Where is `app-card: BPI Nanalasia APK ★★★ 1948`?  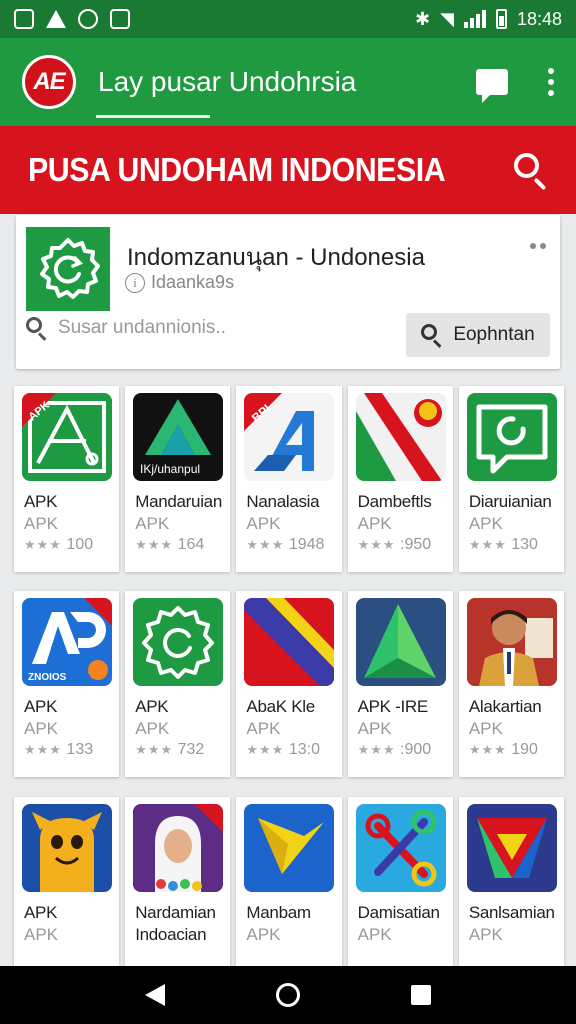
app-card: BPI Nanalasia APK ★★★ 1948 is located at coordinates (289, 479).